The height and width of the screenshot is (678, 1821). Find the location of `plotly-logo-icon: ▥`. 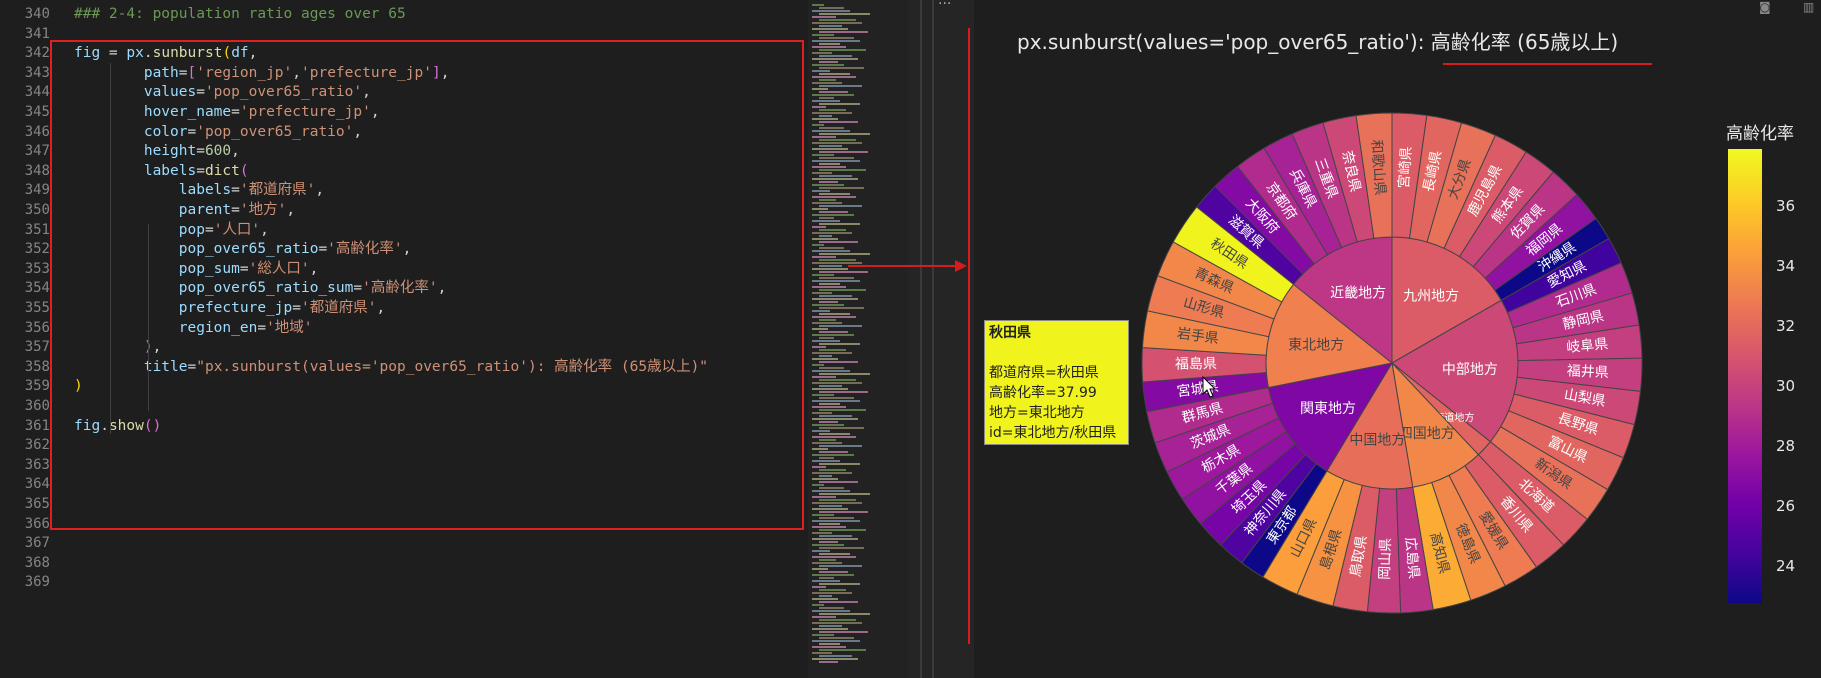

plotly-logo-icon: ▥ is located at coordinates (1808, 7).